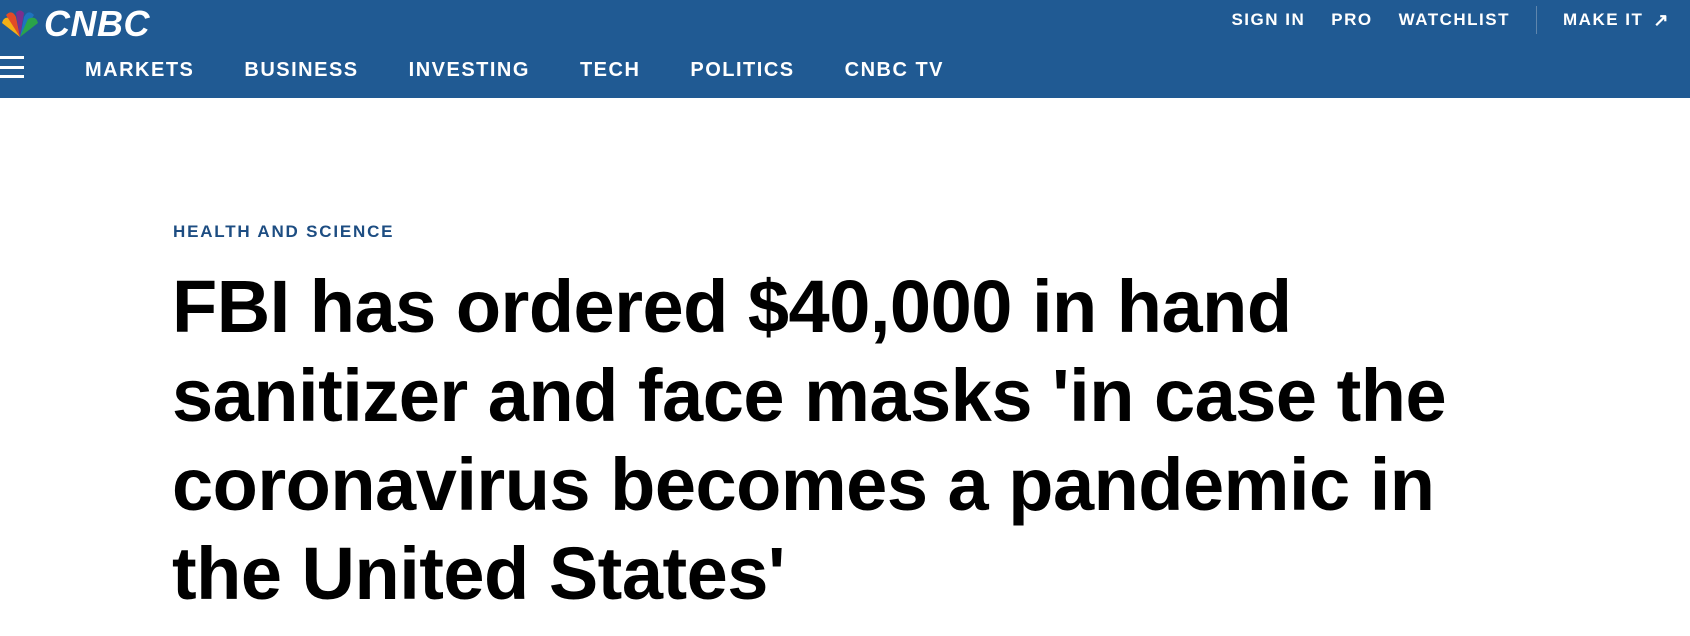  What do you see at coordinates (610, 70) in the screenshot?
I see `nav-item-tech: TECH` at bounding box center [610, 70].